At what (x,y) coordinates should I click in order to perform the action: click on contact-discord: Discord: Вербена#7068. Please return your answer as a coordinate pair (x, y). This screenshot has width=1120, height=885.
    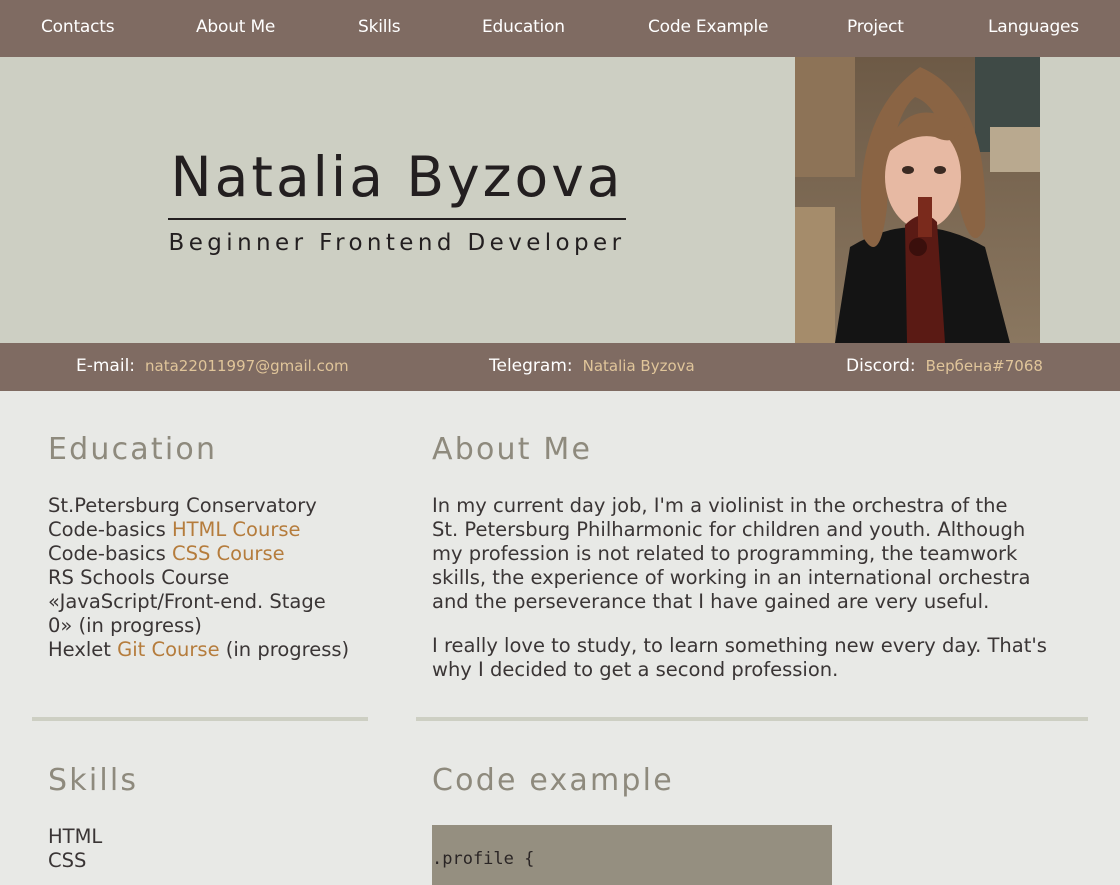
    Looking at the image, I should click on (944, 367).